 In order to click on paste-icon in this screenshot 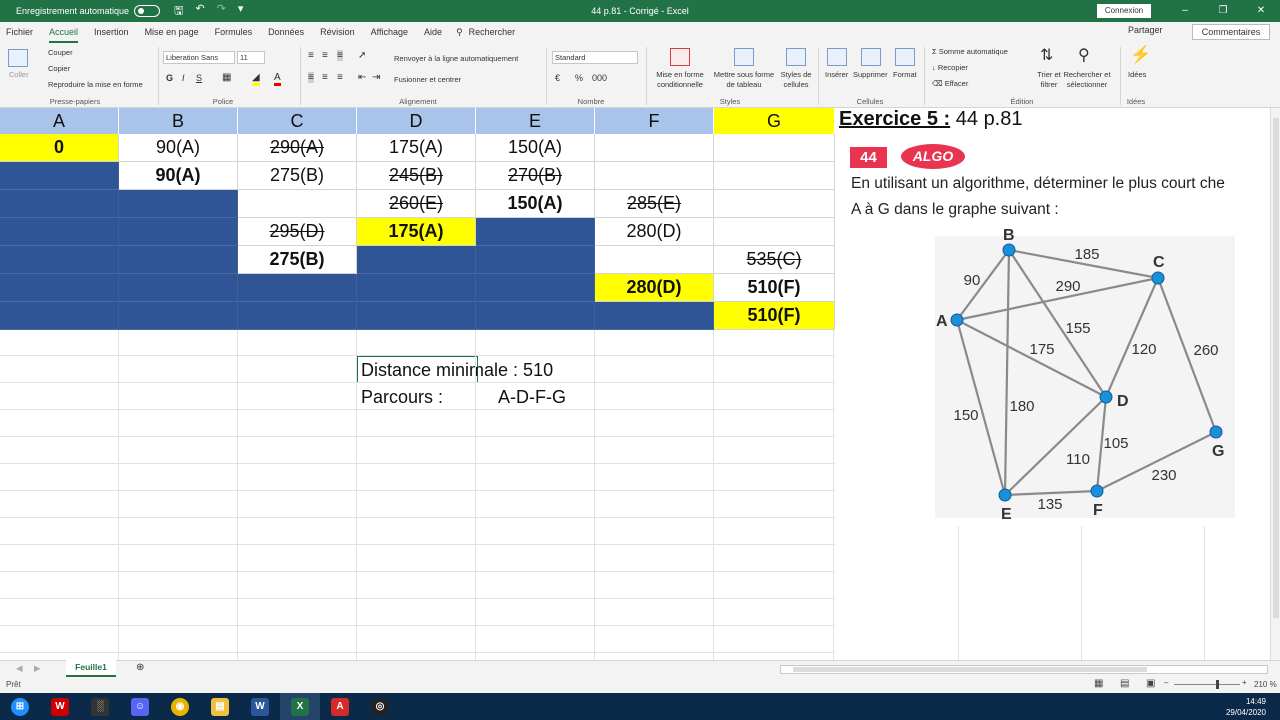, I will do `click(18, 58)`.